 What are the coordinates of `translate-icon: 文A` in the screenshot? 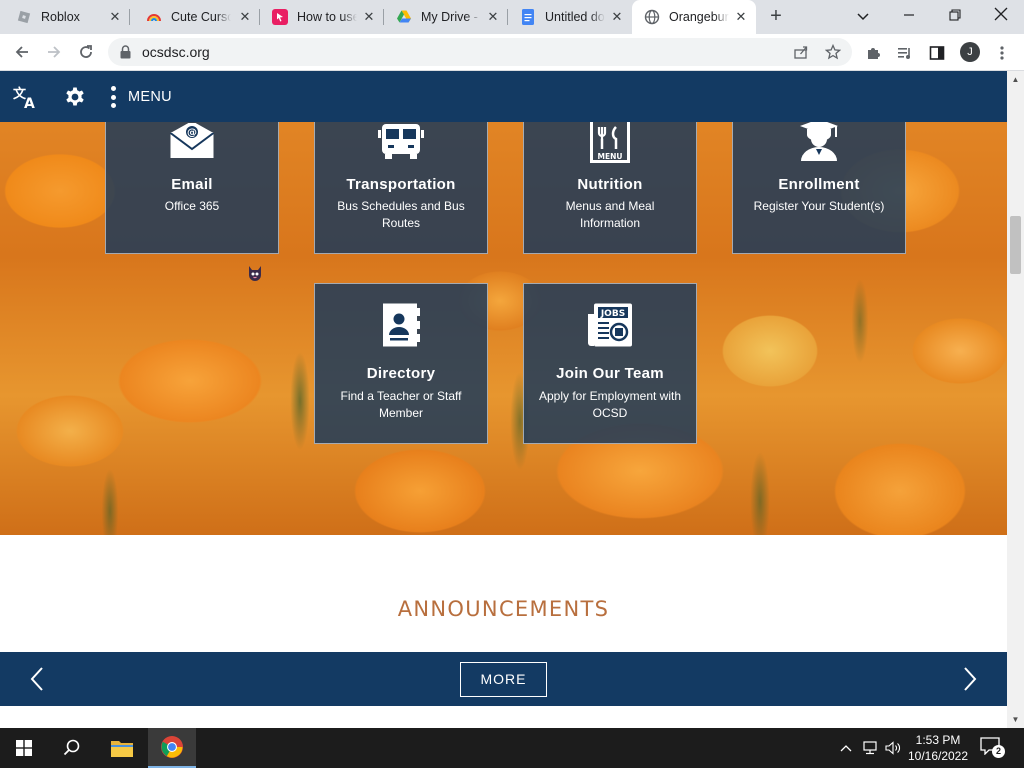 It's located at (25, 97).